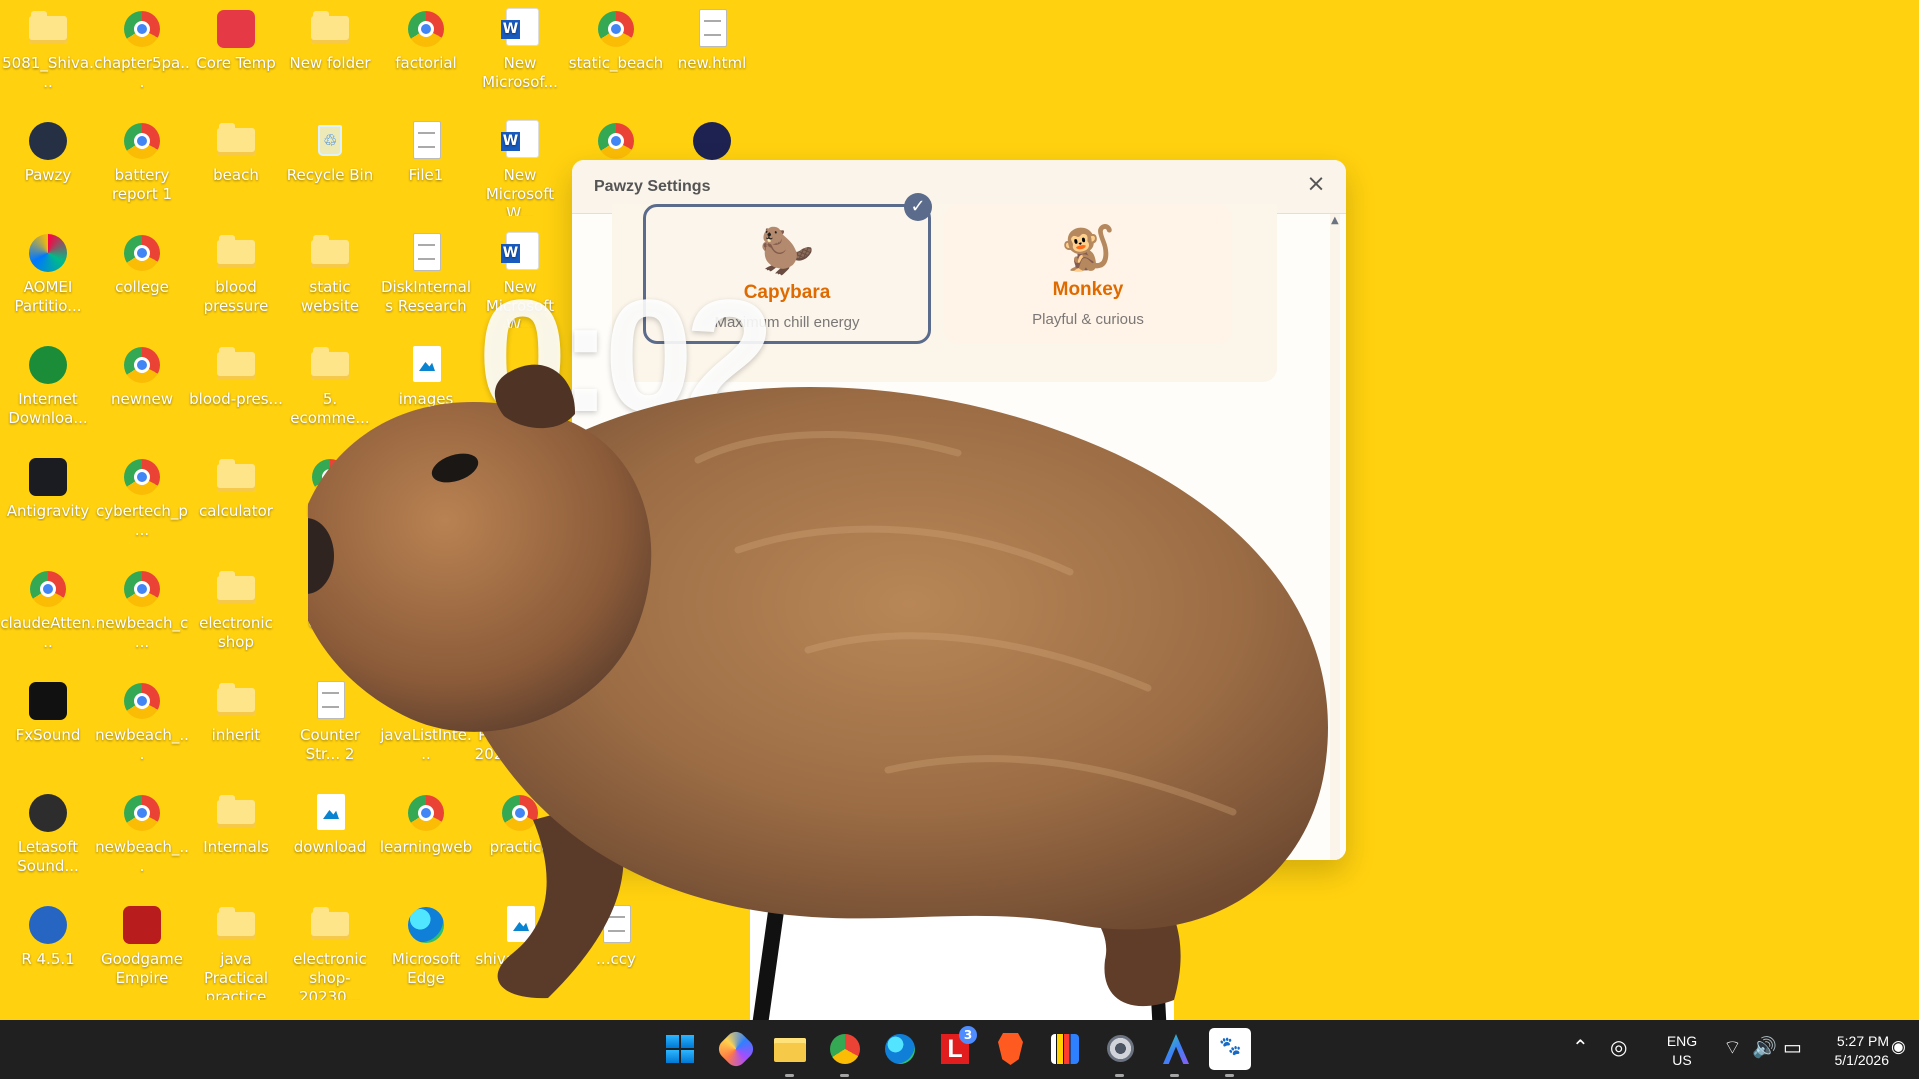  What do you see at coordinates (1862, 1041) in the screenshot?
I see `time-text: 5:27 PM` at bounding box center [1862, 1041].